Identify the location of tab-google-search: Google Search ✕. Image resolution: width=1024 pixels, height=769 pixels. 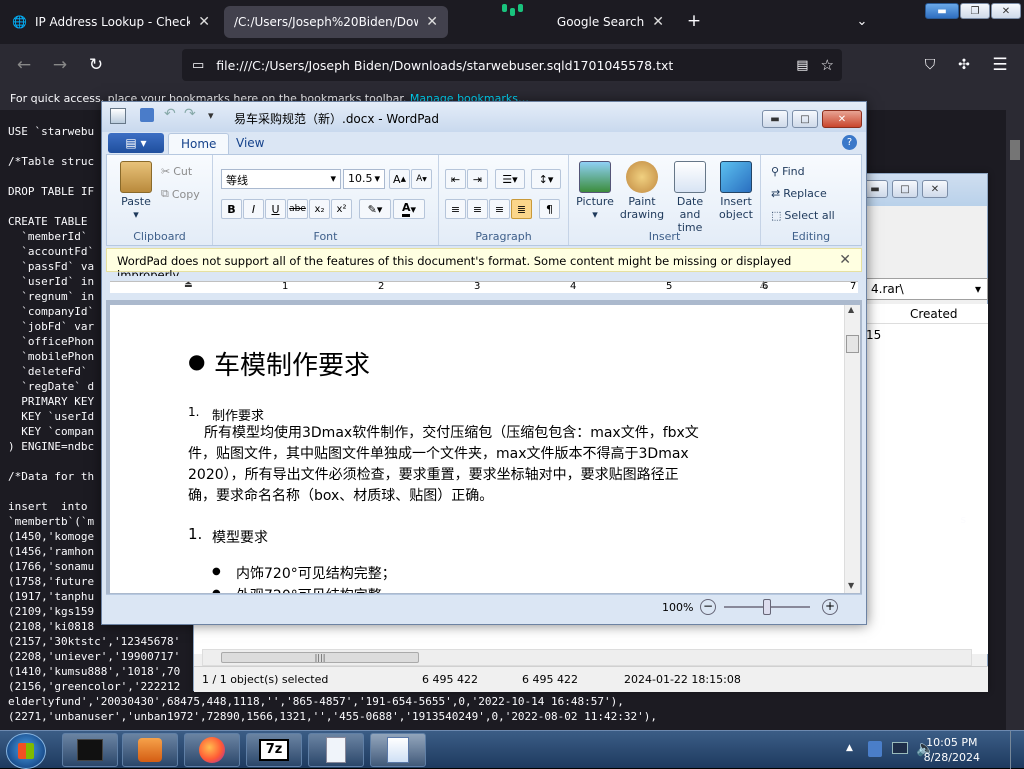
(564, 22).